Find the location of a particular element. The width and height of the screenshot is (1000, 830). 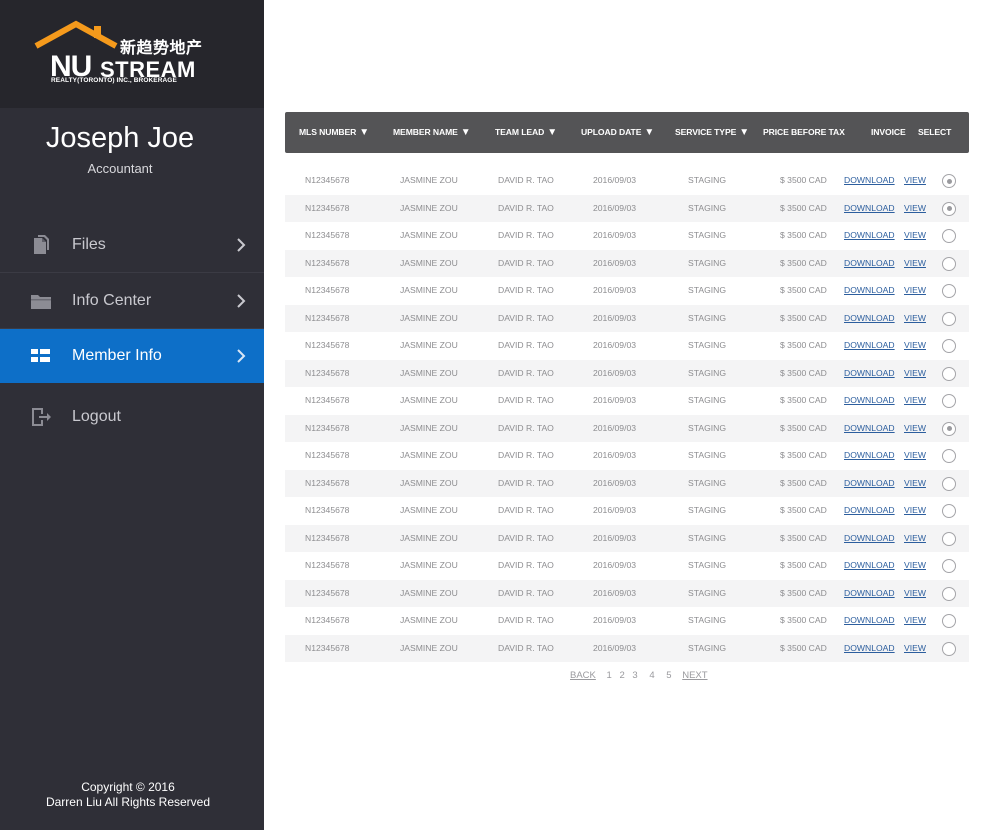

sidebar-nav: Files Info Center Member Info Logout is located at coordinates (132, 331).